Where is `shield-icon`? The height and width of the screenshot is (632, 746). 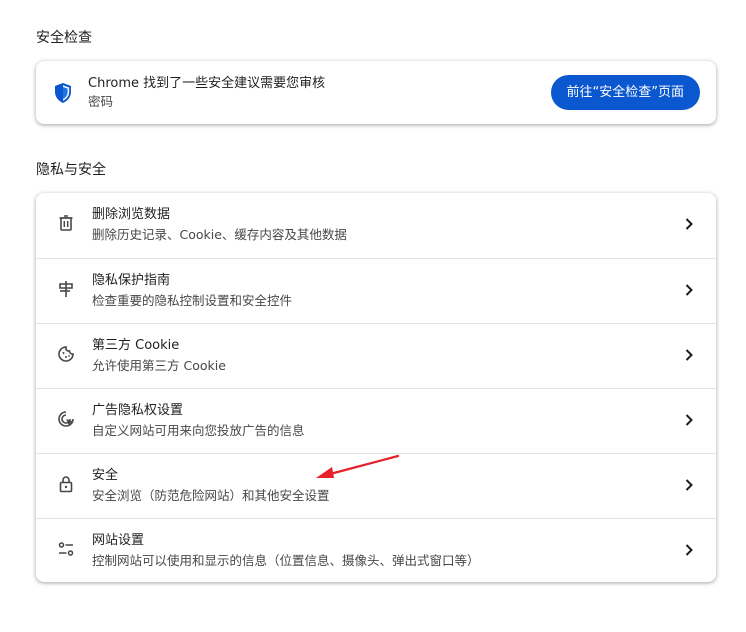
shield-icon is located at coordinates (63, 93).